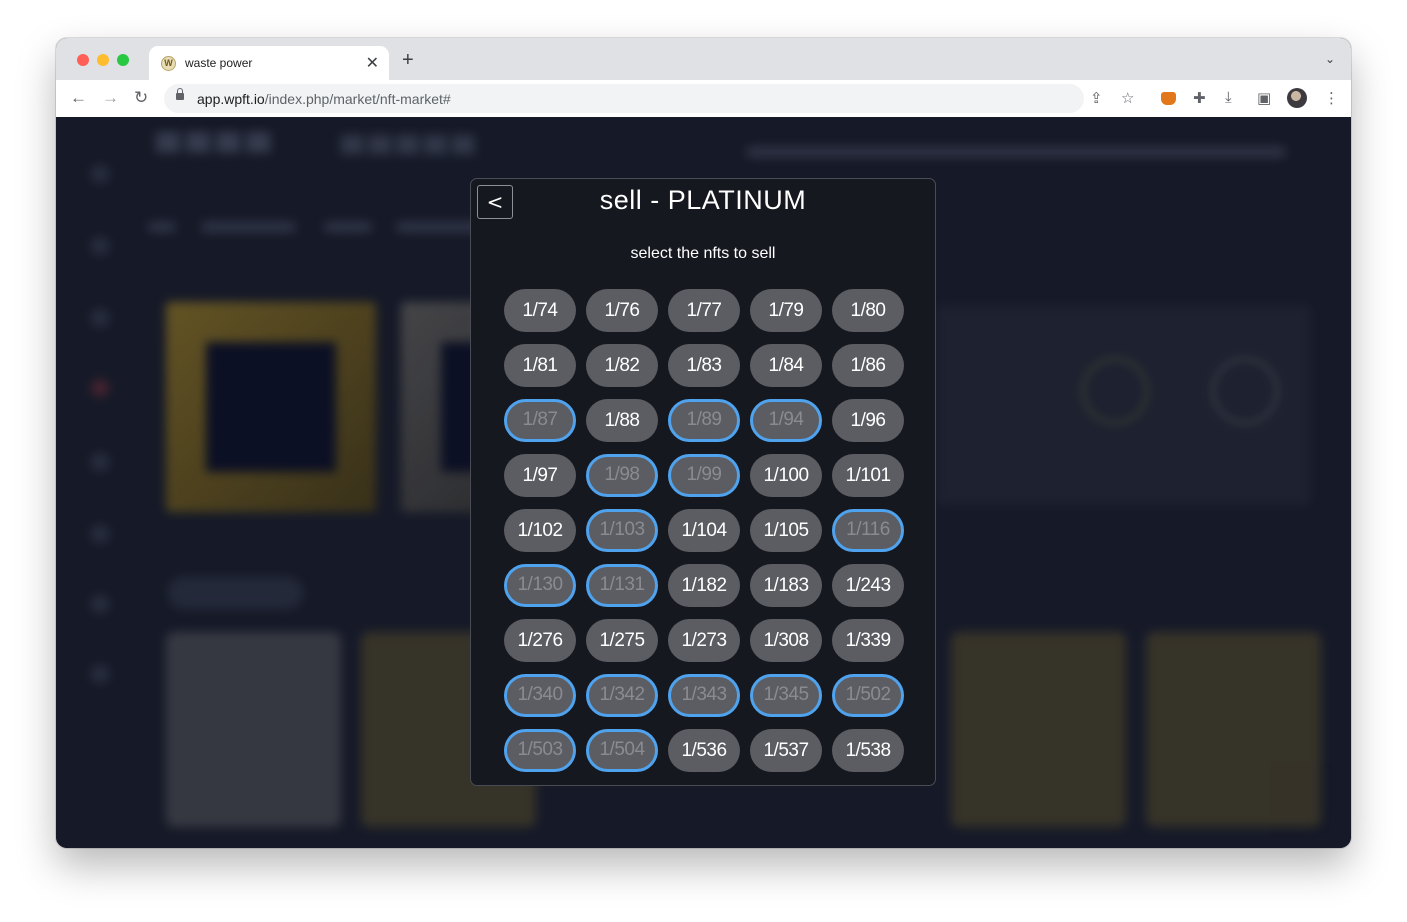  What do you see at coordinates (1168, 98) in the screenshot?
I see `metamask-extension-icon` at bounding box center [1168, 98].